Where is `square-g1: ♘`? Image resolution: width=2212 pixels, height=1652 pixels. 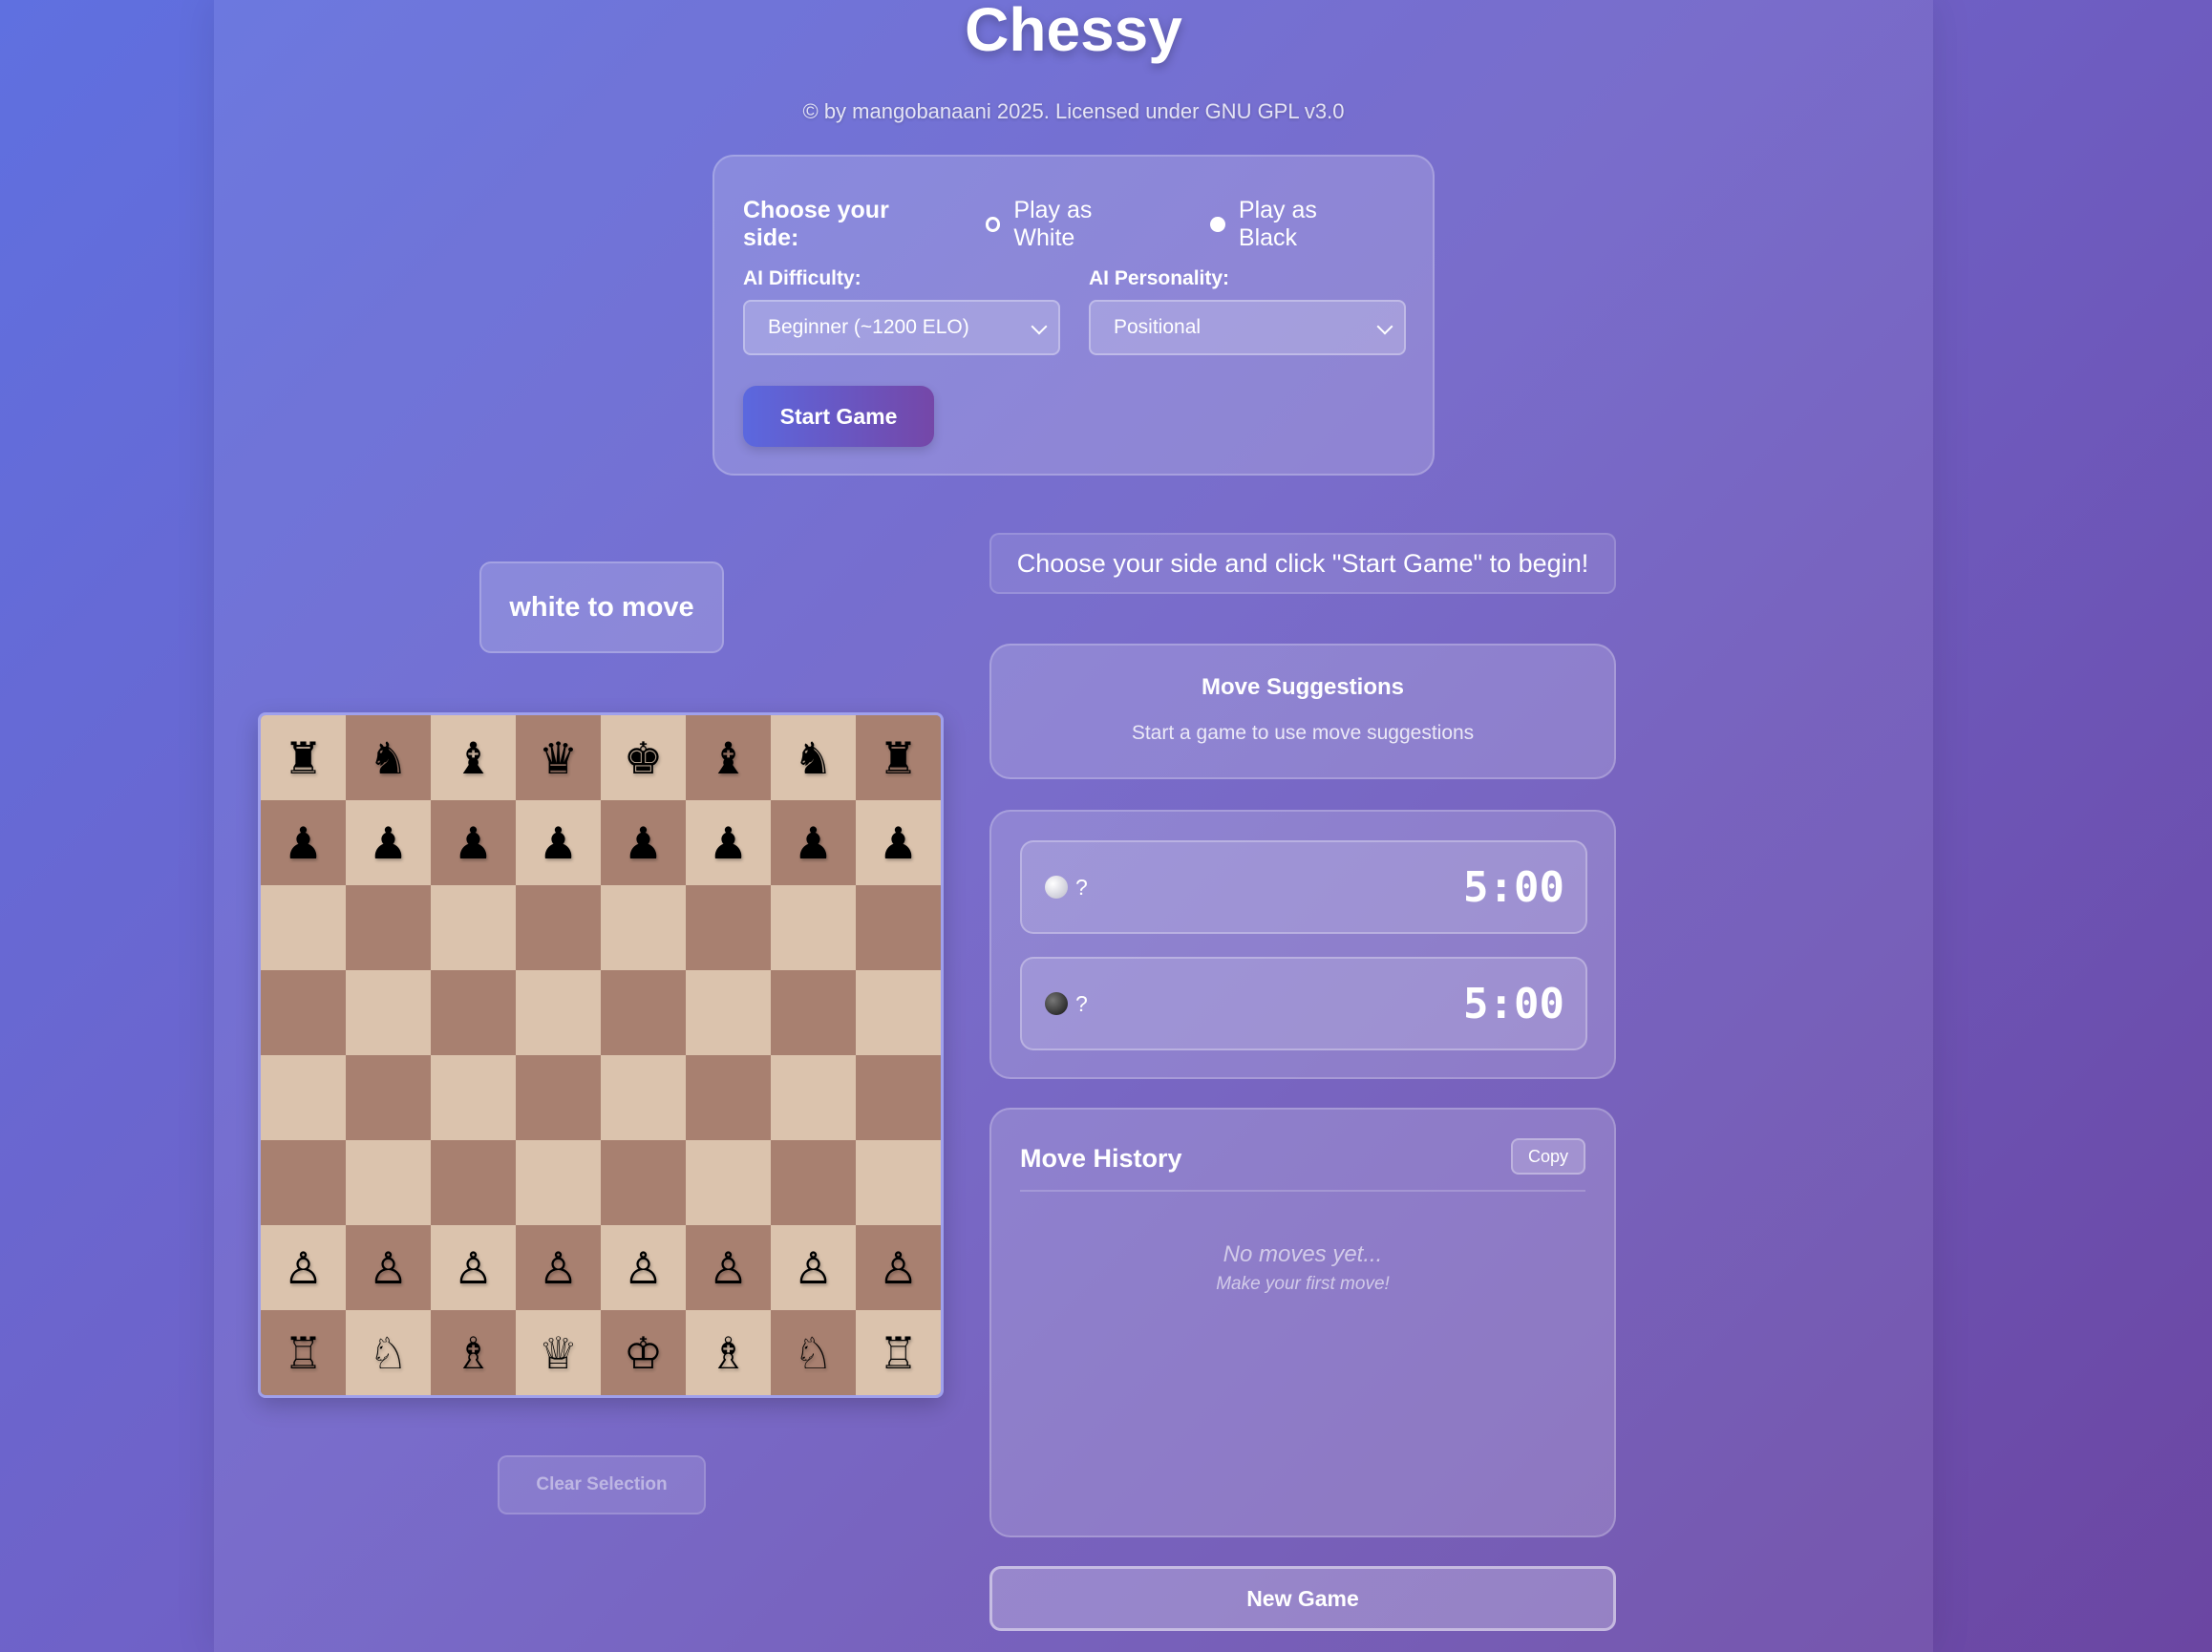
square-g1: ♘ is located at coordinates (813, 1352).